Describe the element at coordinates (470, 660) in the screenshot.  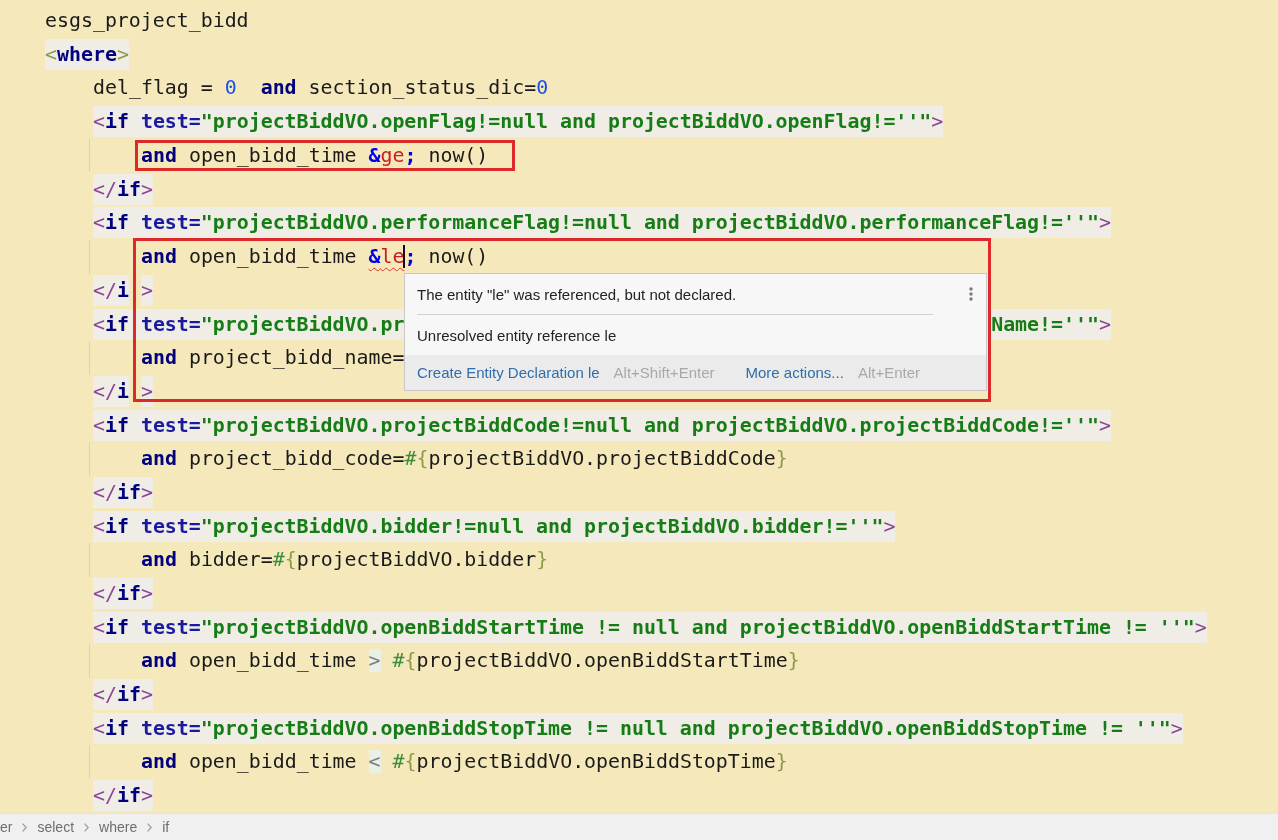
I see `code-line: and open_bidd_time > #{projectBiddVO.openBiddStartTime}` at that location.